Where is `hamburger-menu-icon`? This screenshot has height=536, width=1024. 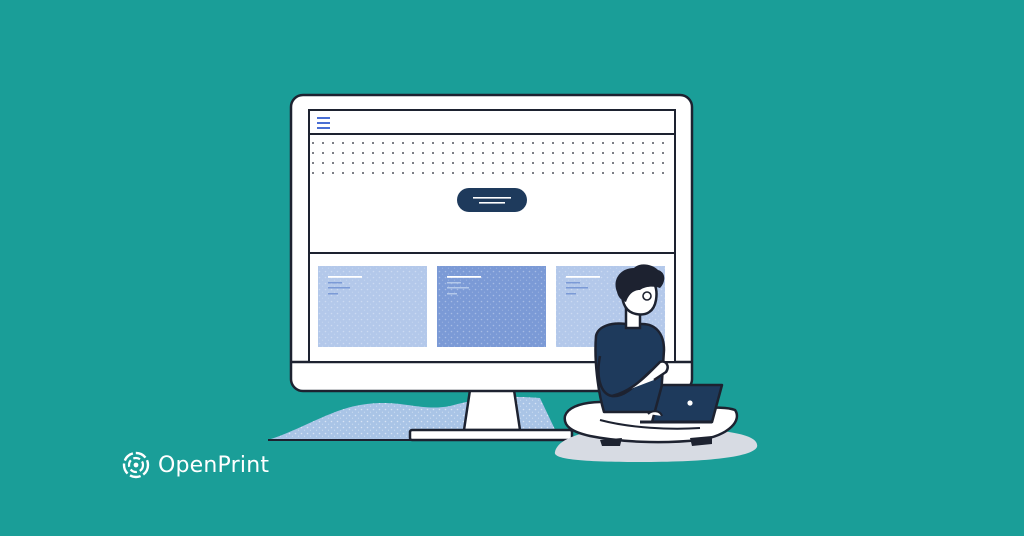 hamburger-menu-icon is located at coordinates (323, 123).